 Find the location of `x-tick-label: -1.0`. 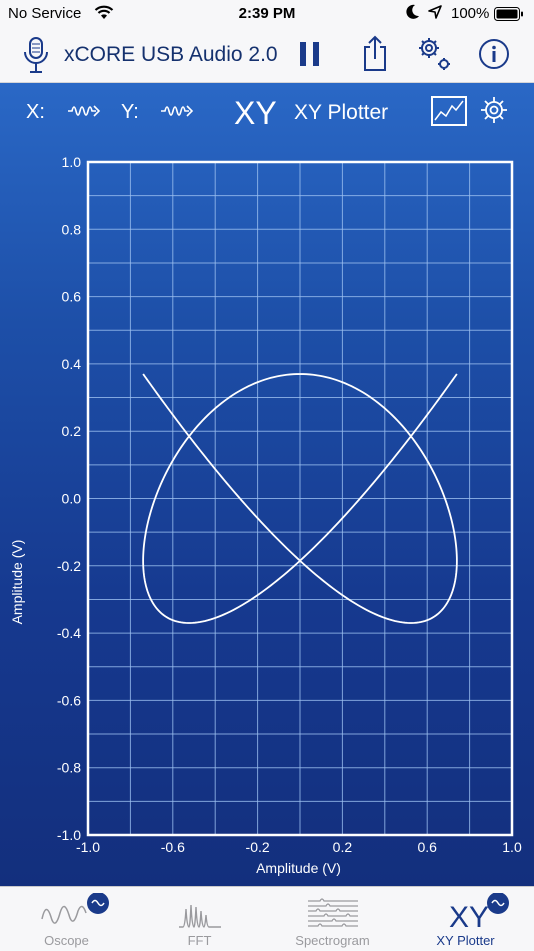

x-tick-label: -1.0 is located at coordinates (88, 847).